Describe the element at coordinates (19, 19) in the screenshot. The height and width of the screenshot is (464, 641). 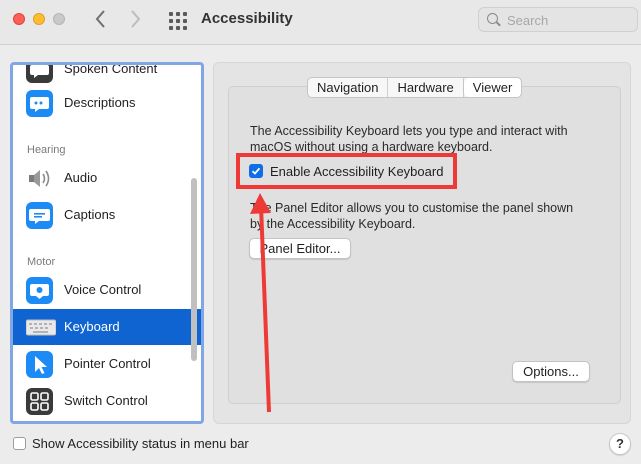
I see `close-window-button` at that location.